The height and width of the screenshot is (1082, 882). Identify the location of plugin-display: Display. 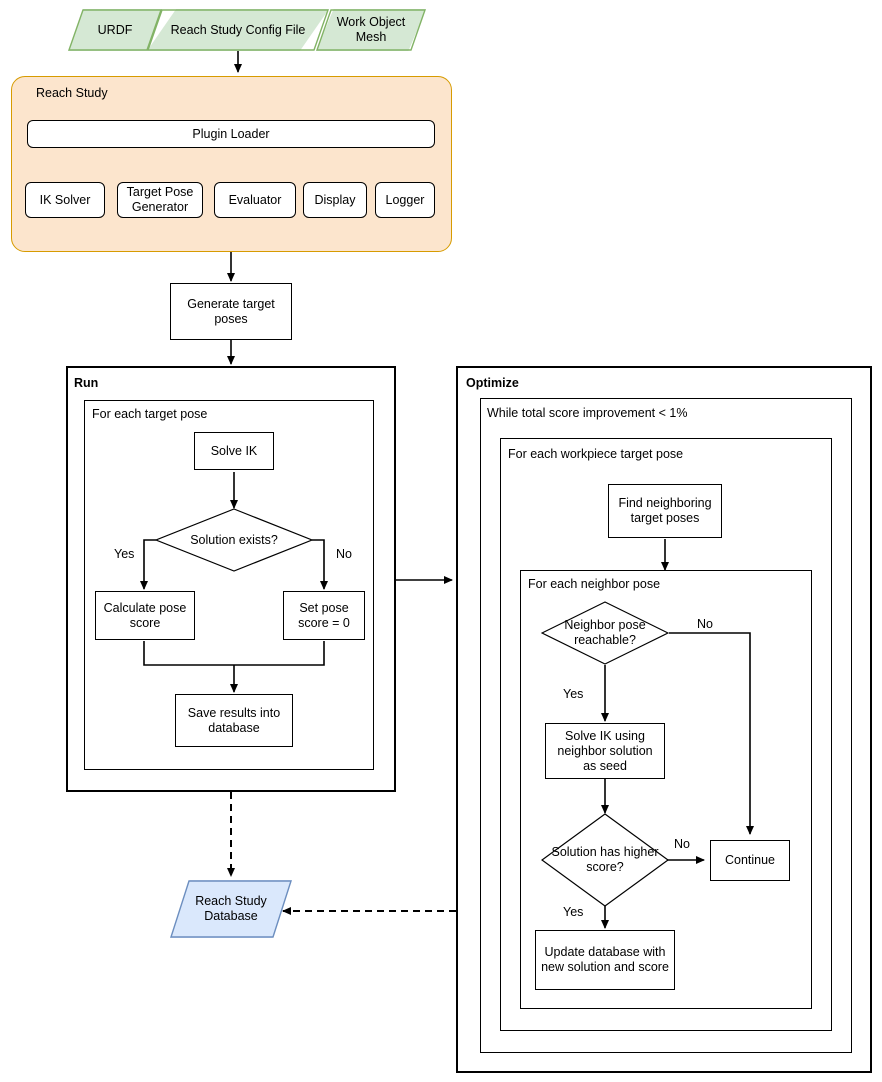
(335, 200).